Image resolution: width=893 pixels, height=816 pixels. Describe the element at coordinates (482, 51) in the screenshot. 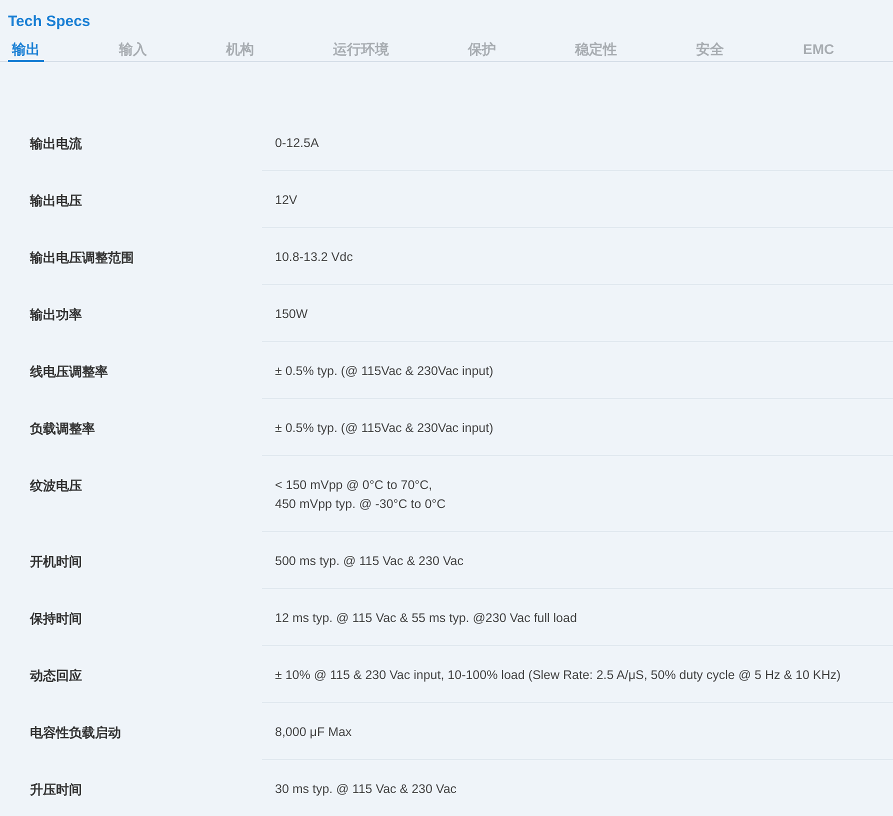

I see `tab: 保护` at that location.